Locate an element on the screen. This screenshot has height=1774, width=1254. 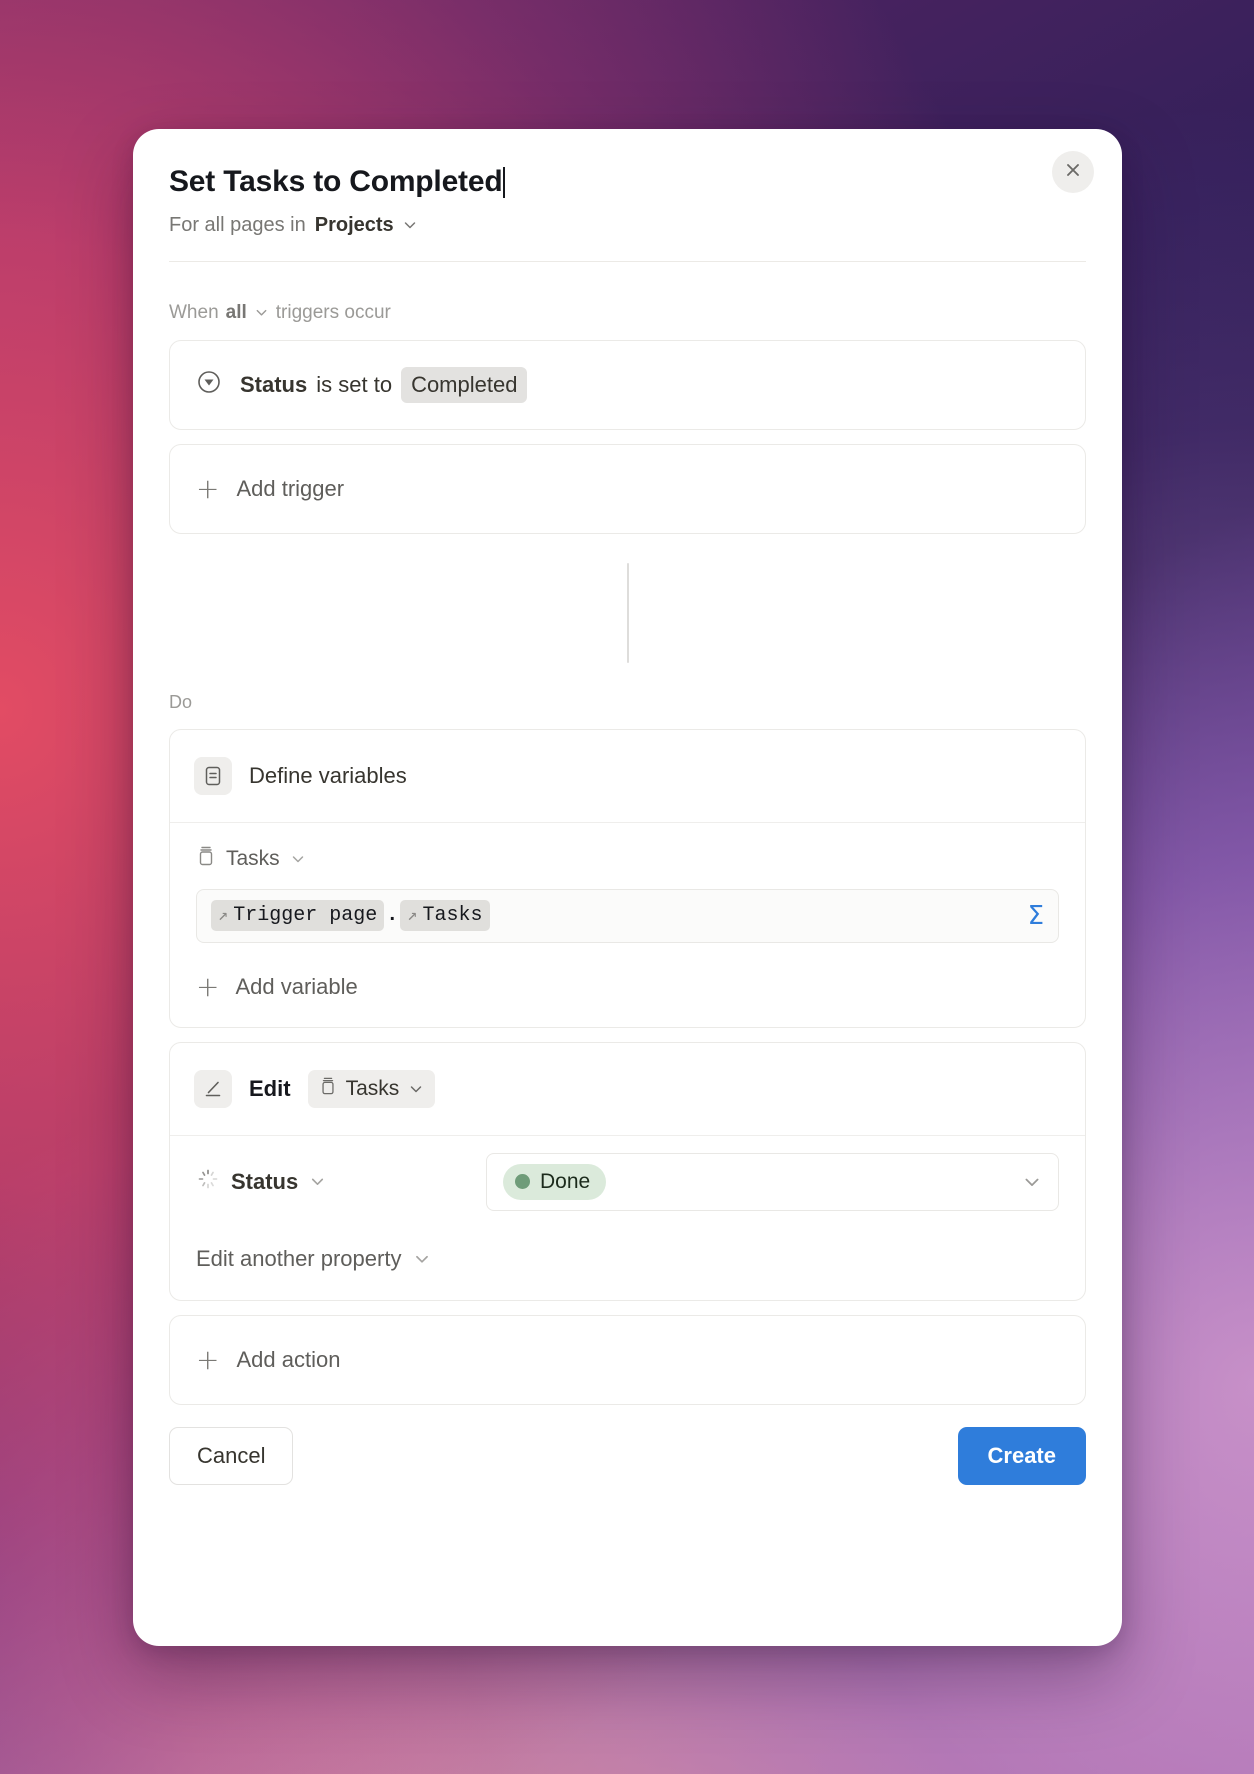
close-button is located at coordinates (1073, 172).